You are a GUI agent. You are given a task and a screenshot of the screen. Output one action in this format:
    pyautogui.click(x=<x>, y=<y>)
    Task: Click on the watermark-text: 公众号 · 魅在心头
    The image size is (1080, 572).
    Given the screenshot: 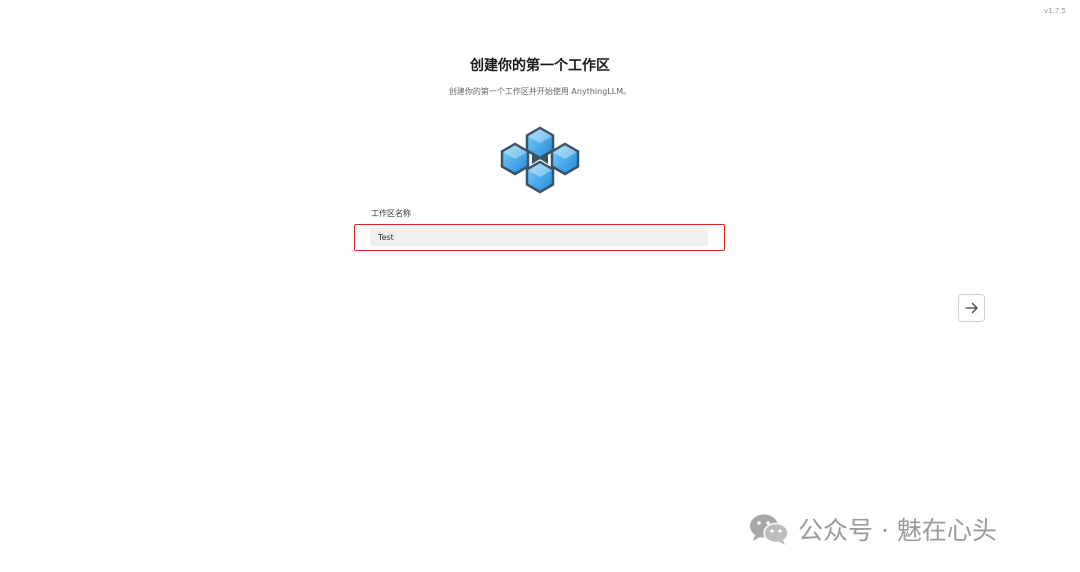 What is the action you would take?
    pyautogui.click(x=897, y=530)
    